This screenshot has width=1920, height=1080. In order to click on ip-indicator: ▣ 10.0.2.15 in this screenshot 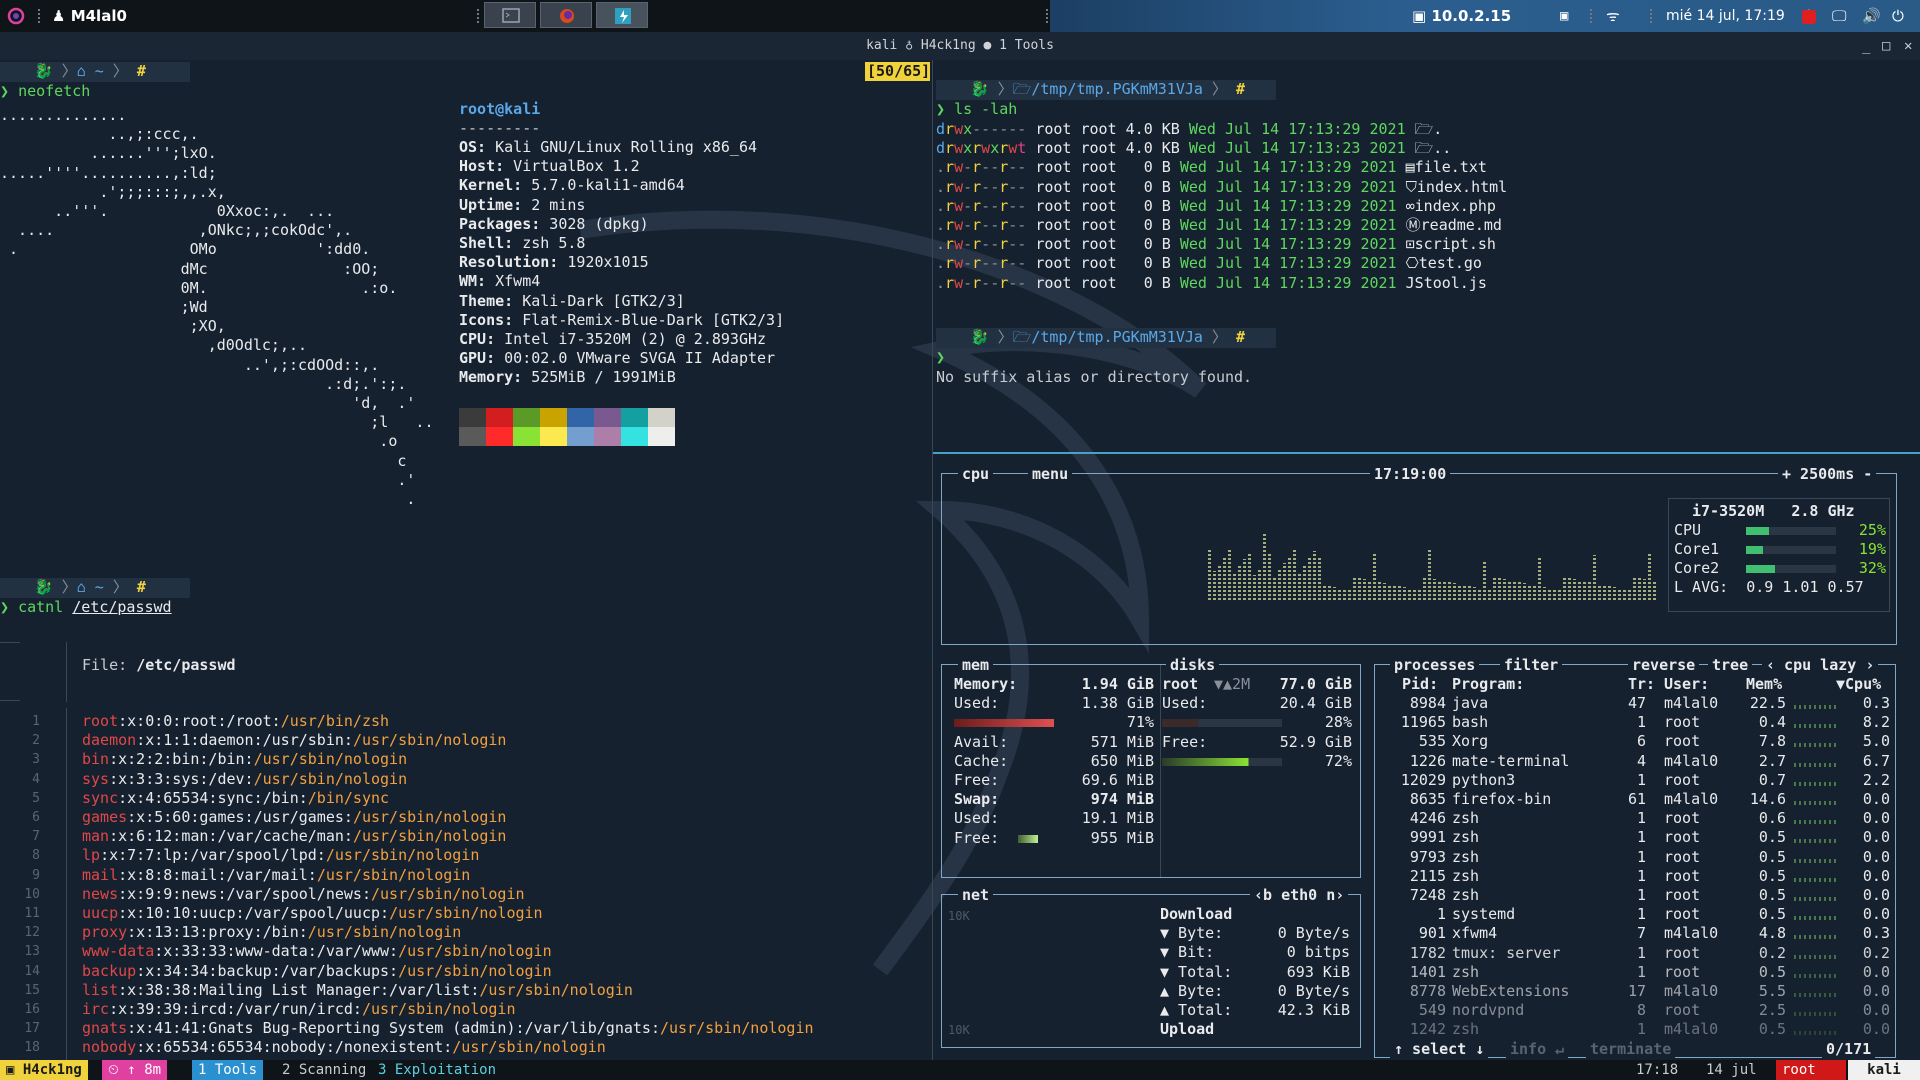, I will do `click(1461, 16)`.